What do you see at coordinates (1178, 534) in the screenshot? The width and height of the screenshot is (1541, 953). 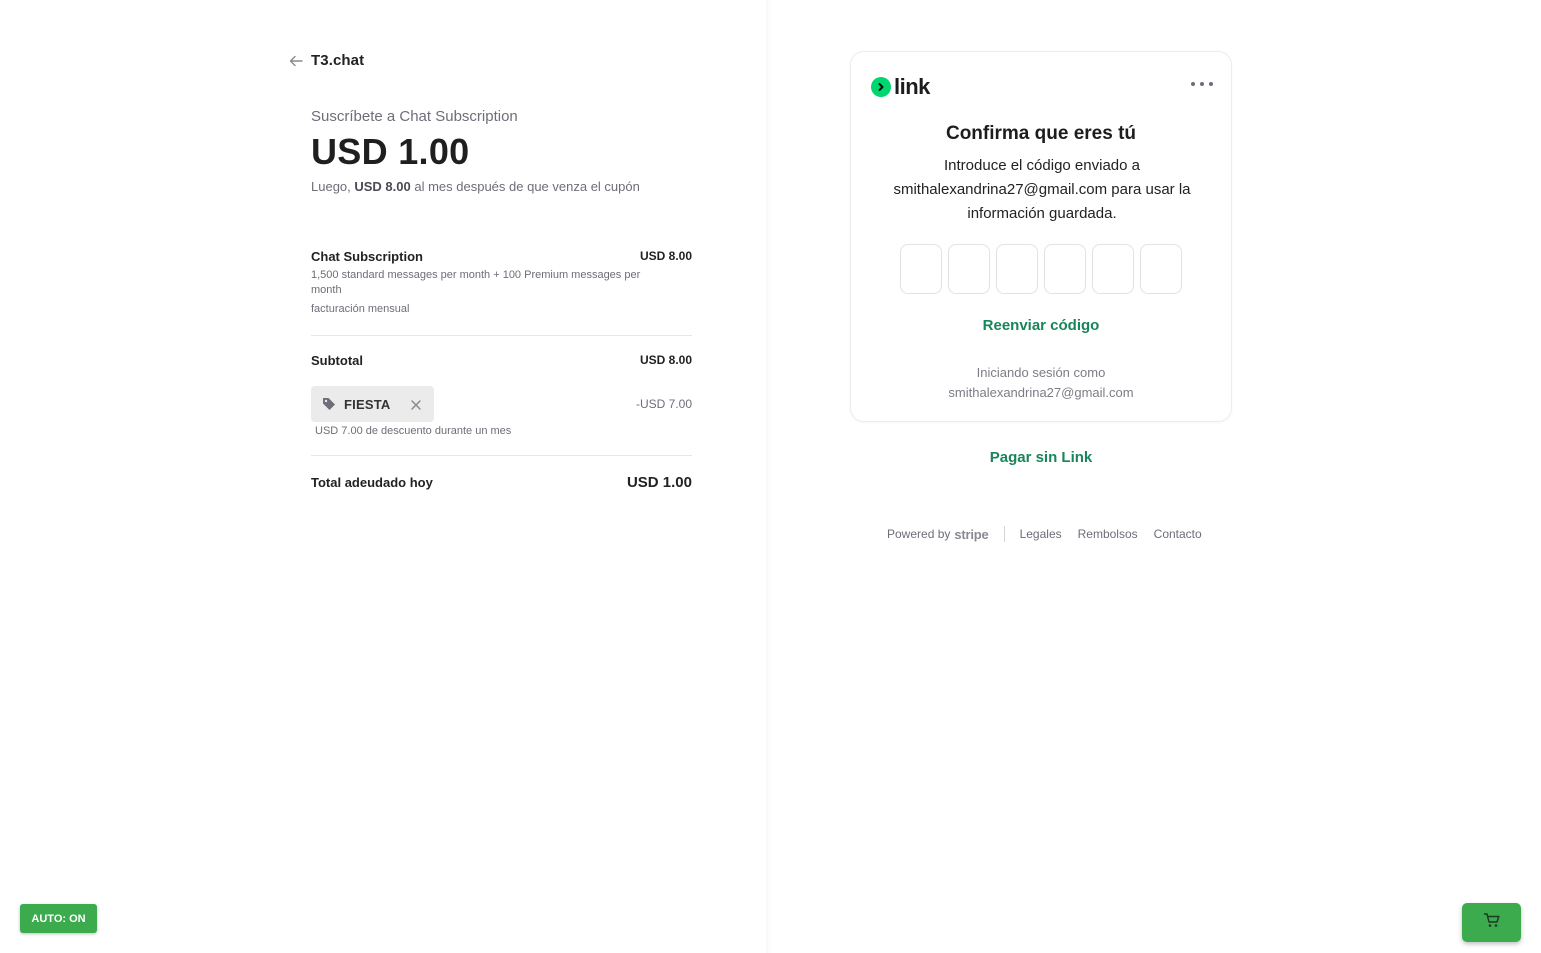 I see `footer-link-contact: Contacto` at bounding box center [1178, 534].